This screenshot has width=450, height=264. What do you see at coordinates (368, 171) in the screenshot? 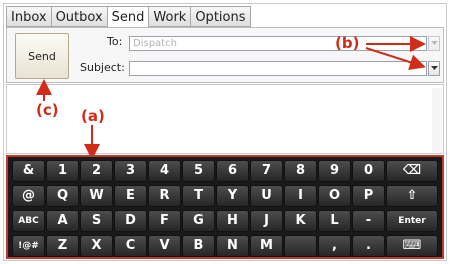
I see `key-0: 0` at bounding box center [368, 171].